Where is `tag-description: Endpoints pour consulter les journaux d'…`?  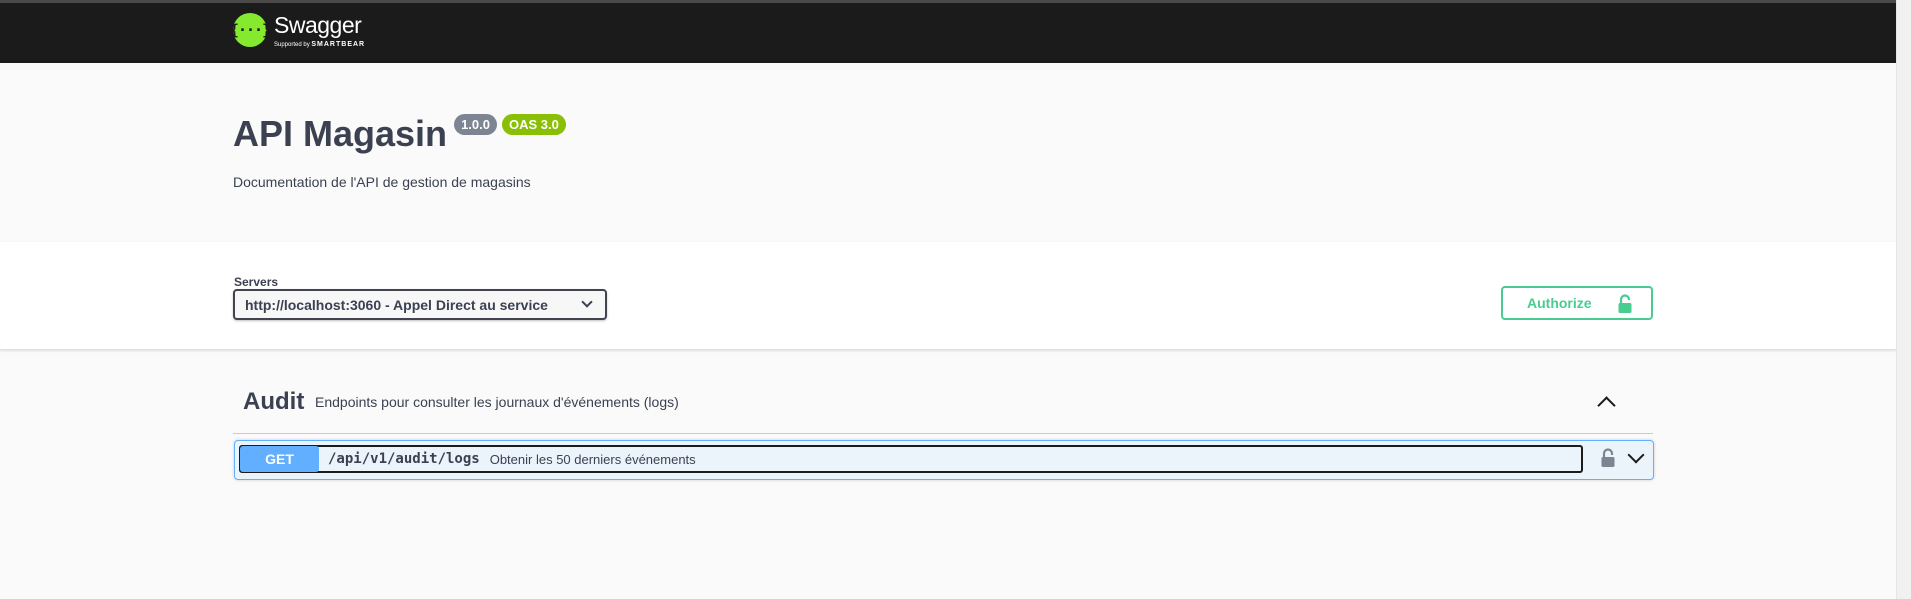 tag-description: Endpoints pour consulter les journaux d'… is located at coordinates (497, 402).